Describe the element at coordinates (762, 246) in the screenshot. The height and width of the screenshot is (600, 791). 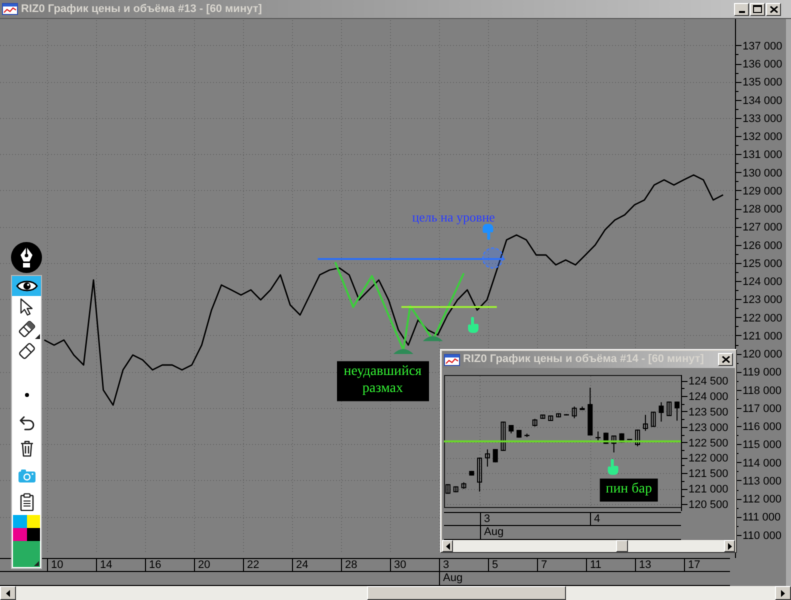
I see `axis-label: 126 000` at that location.